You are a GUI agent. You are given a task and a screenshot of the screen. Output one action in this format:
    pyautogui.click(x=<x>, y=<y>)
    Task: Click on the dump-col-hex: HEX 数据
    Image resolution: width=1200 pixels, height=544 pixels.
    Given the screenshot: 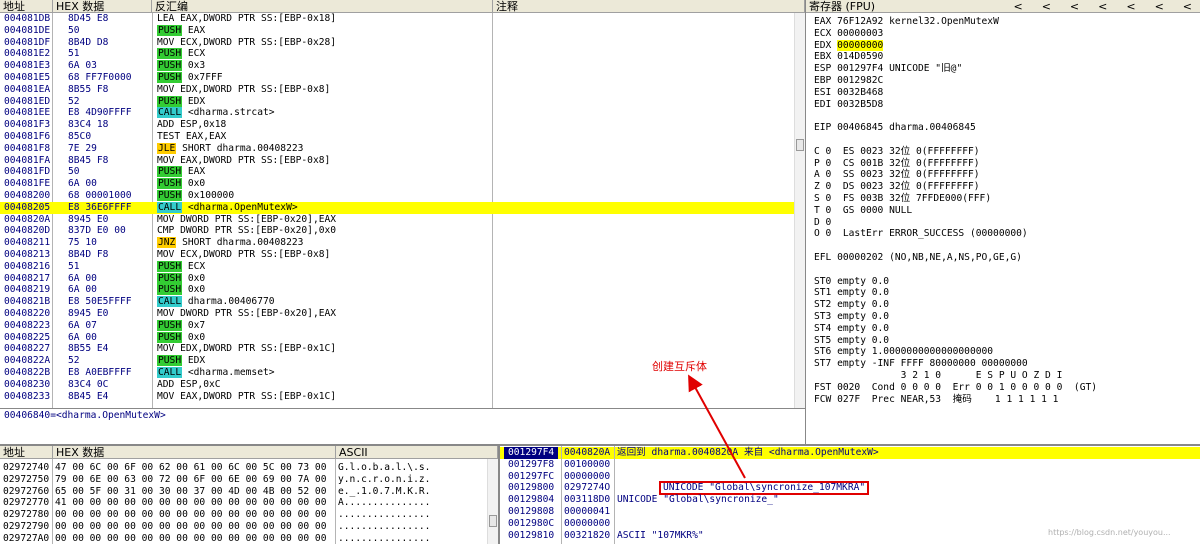 What is the action you would take?
    pyautogui.click(x=194, y=452)
    